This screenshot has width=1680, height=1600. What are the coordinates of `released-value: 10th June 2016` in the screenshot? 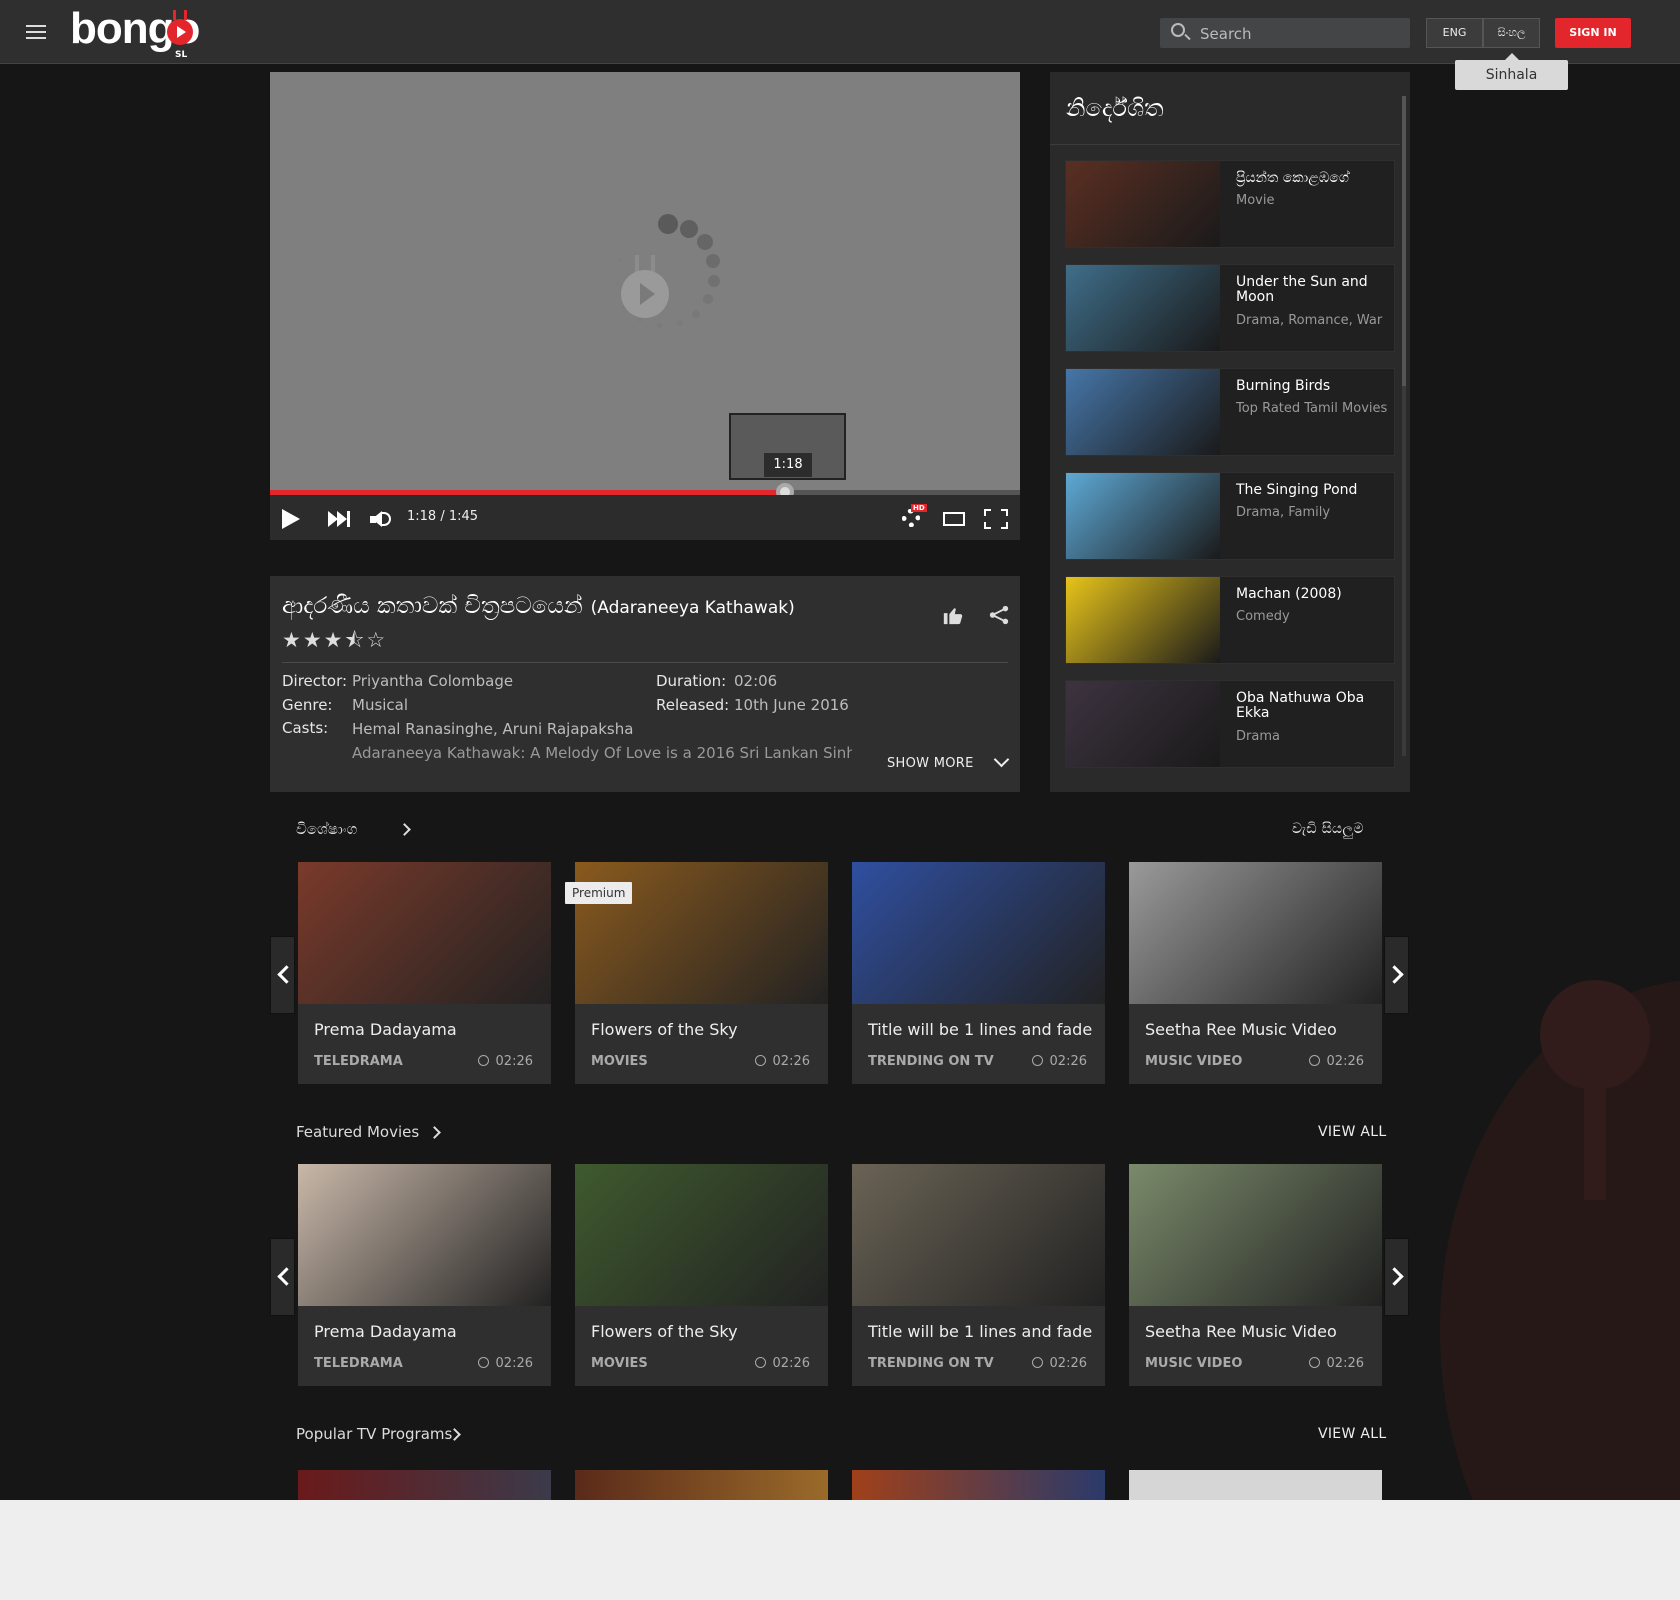 It's located at (791, 705).